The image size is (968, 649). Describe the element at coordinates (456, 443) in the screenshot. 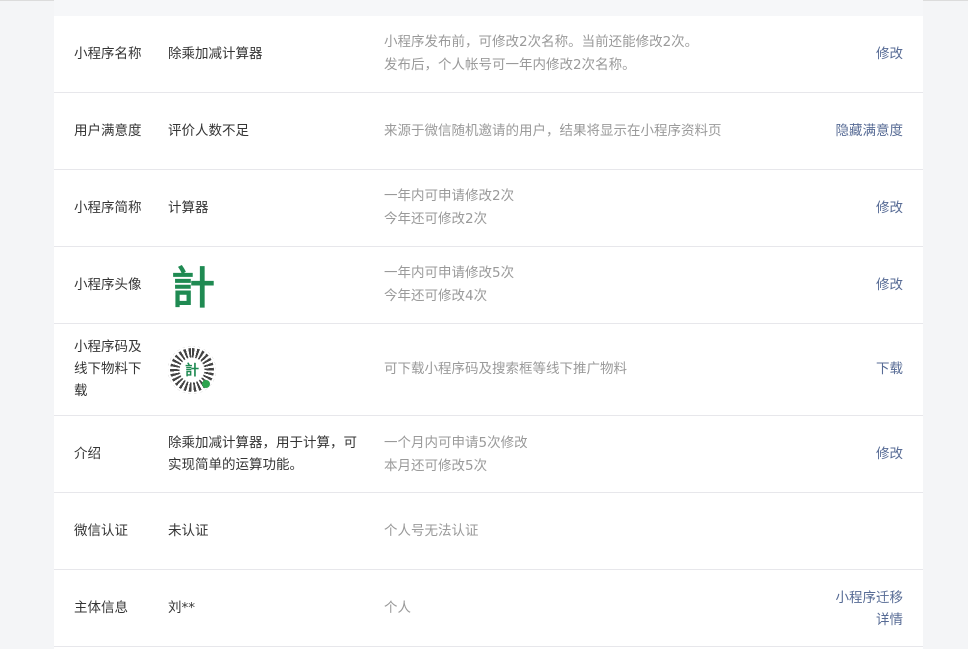

I see `description-line: 一个月内可申请5次修改` at that location.